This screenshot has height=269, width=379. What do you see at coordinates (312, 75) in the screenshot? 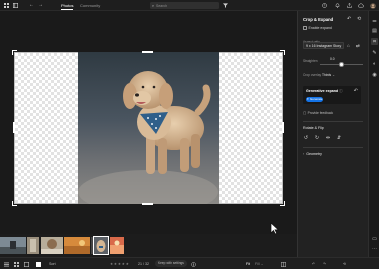
I see `crop-overlay-label: Crop overlay` at bounding box center [312, 75].